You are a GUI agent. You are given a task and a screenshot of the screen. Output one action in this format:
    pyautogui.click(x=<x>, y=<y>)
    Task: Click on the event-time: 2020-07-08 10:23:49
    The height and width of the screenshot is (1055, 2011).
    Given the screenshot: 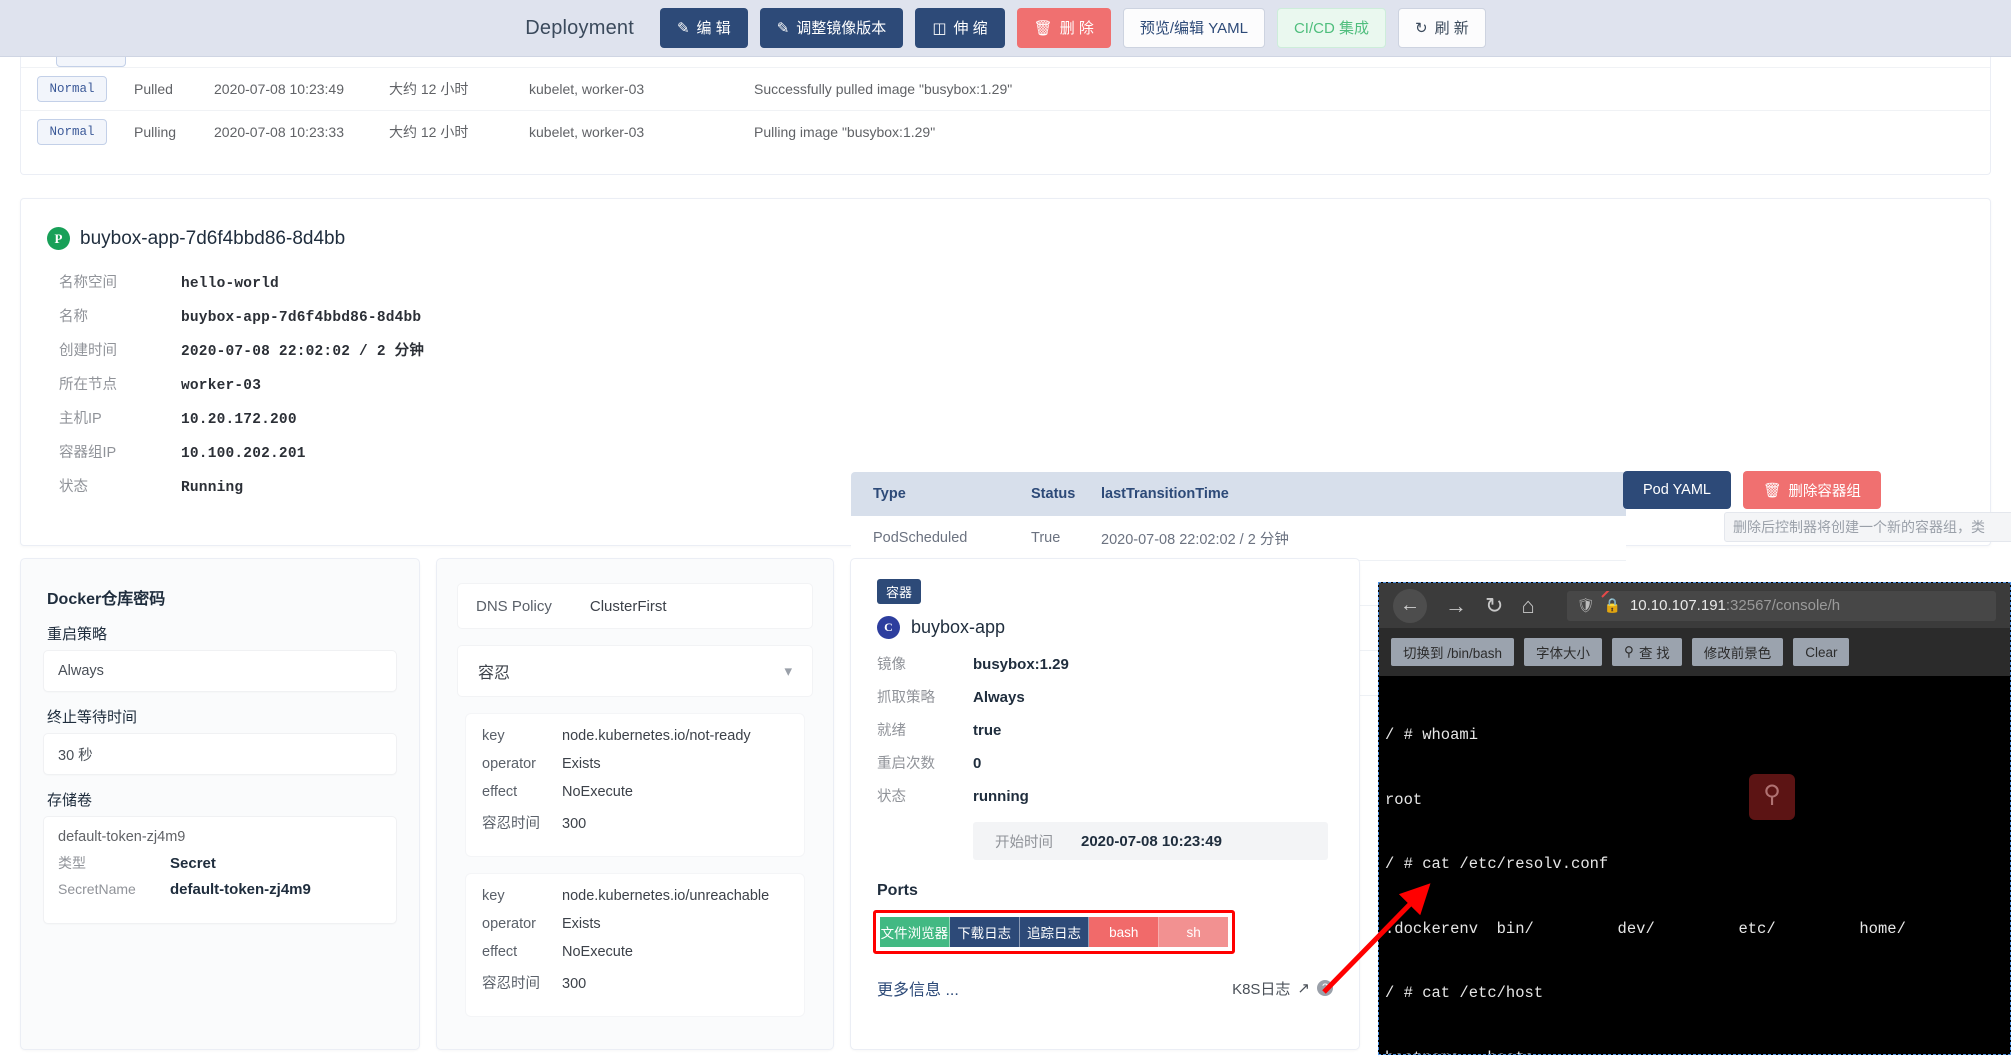 What is the action you would take?
    pyautogui.click(x=279, y=89)
    